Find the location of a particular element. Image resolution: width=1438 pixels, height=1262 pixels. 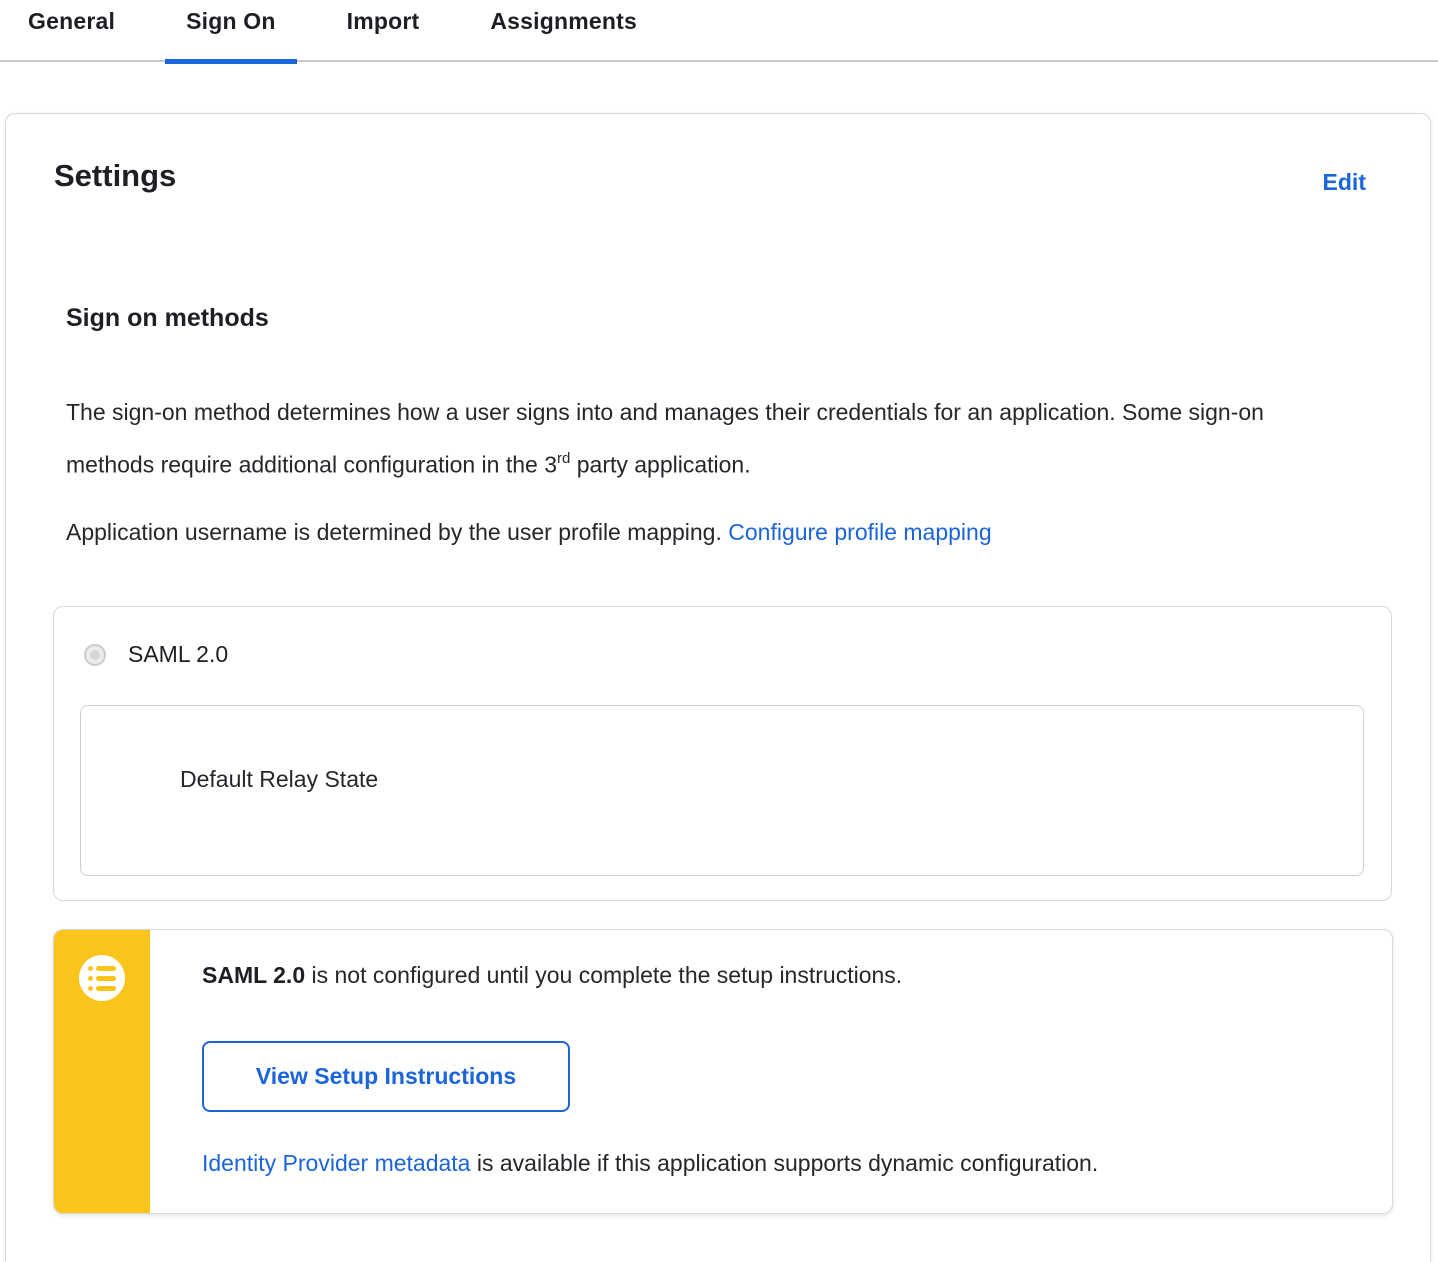

identity-provider-metadata-link: Identity Provider metadata is located at coordinates (336, 1163).